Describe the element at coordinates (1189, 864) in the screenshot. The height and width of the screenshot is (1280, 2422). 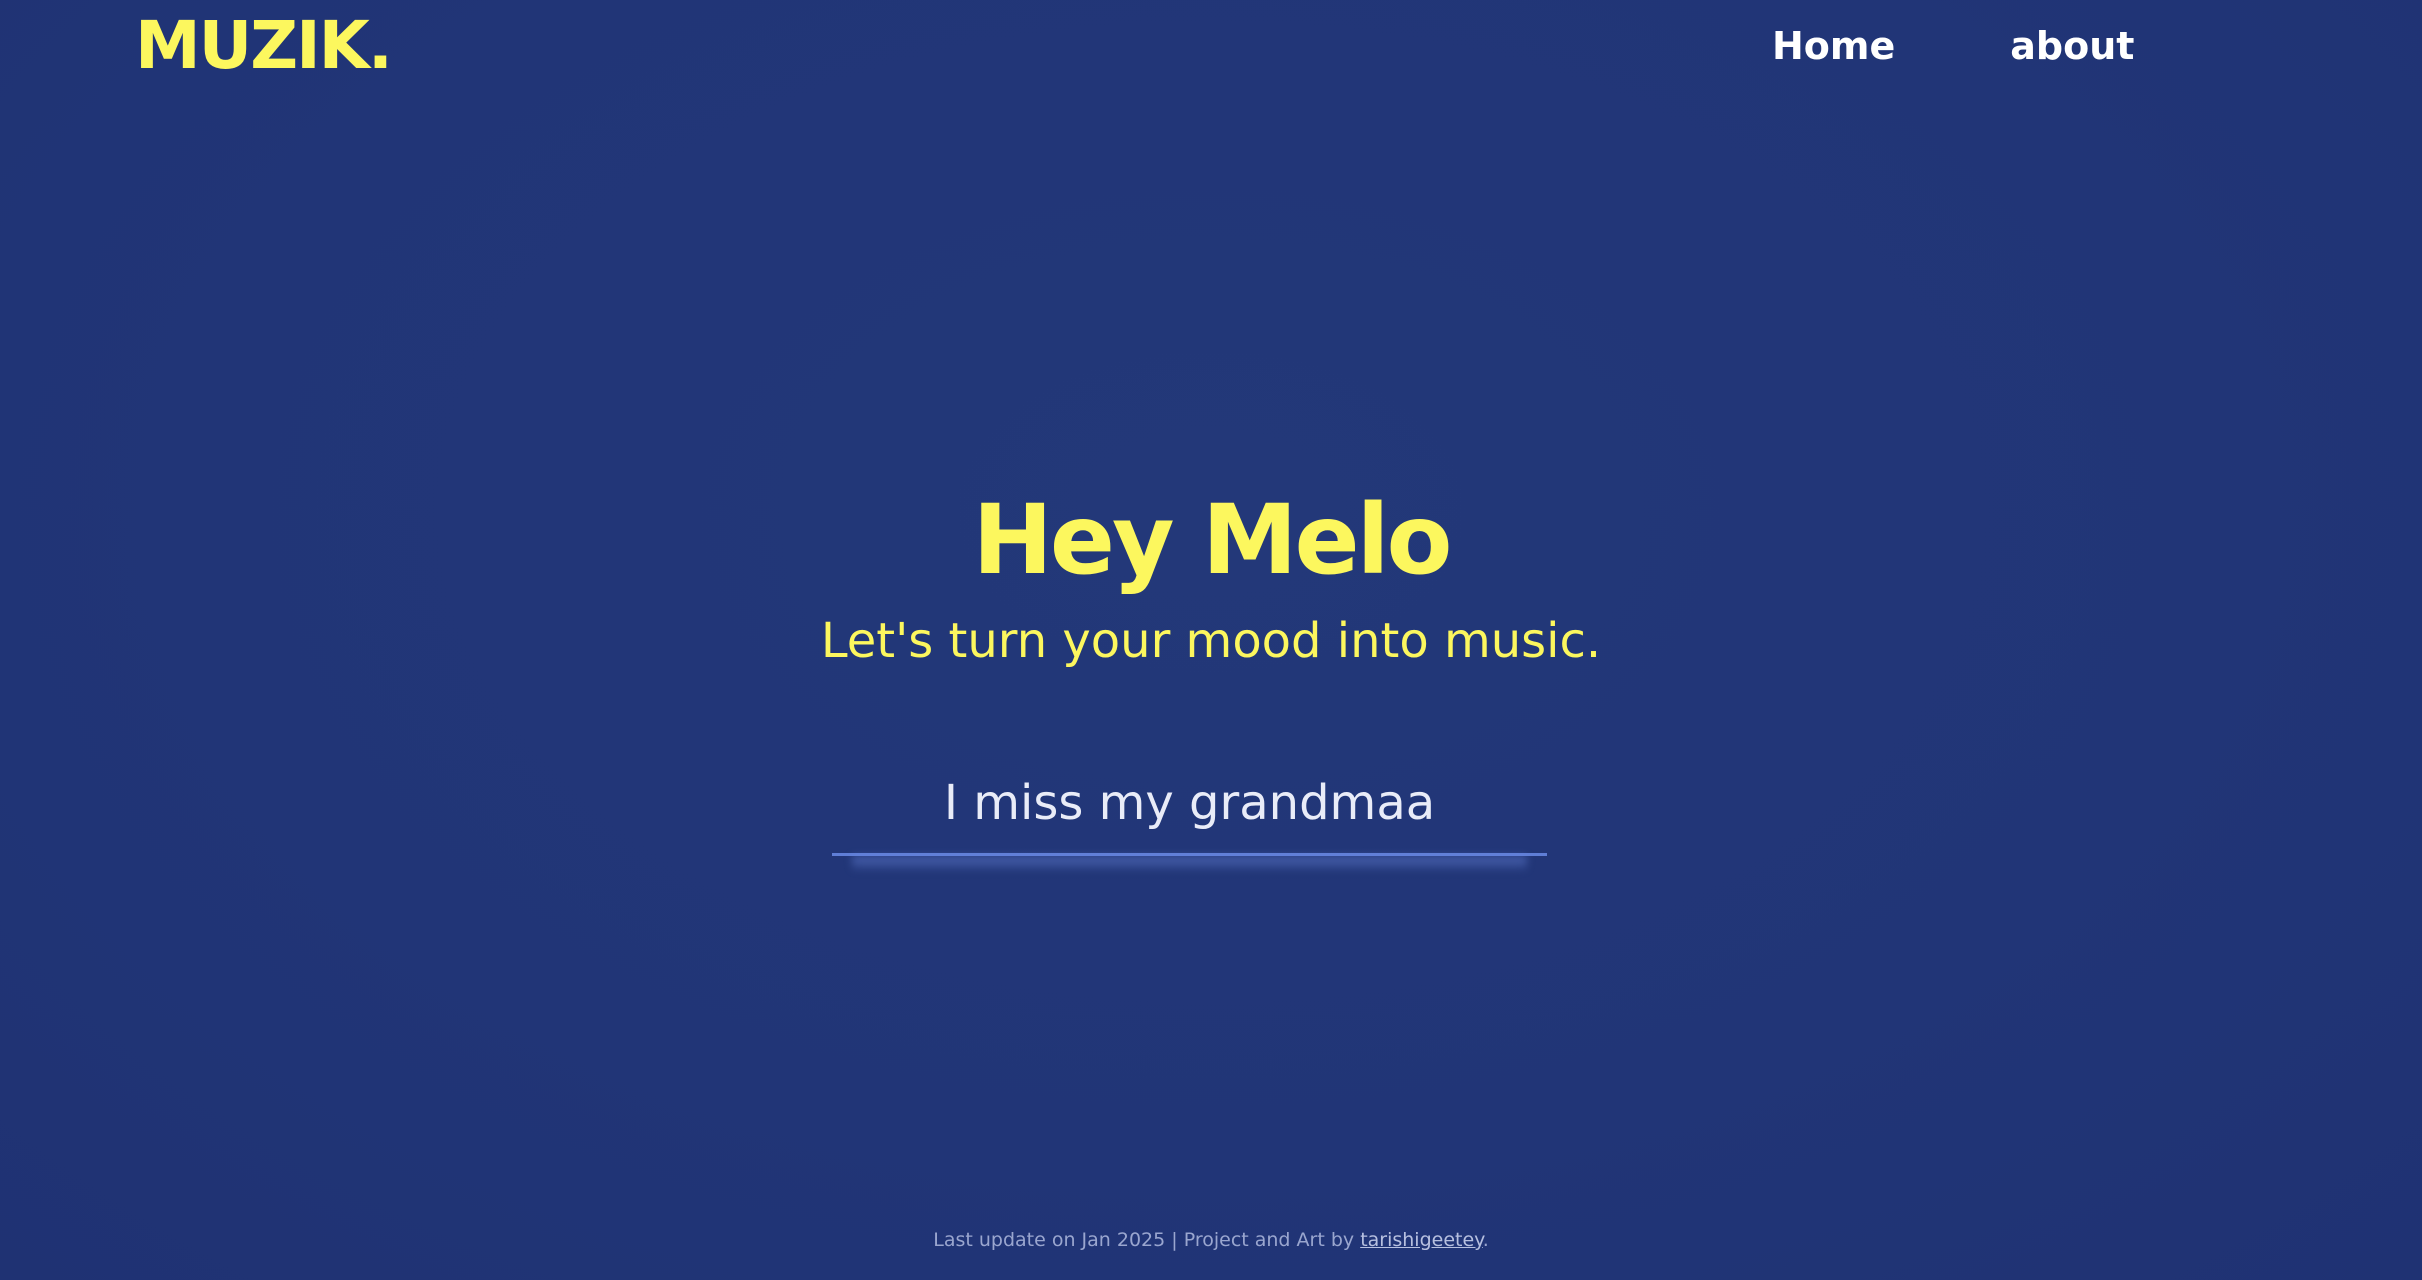
I see `mood-input-glow` at that location.